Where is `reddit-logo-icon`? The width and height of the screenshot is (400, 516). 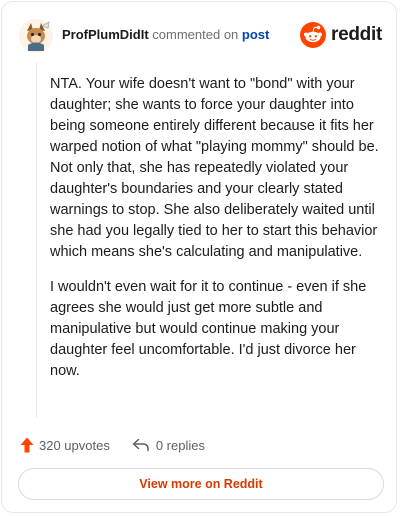
reddit-logo-icon is located at coordinates (313, 35).